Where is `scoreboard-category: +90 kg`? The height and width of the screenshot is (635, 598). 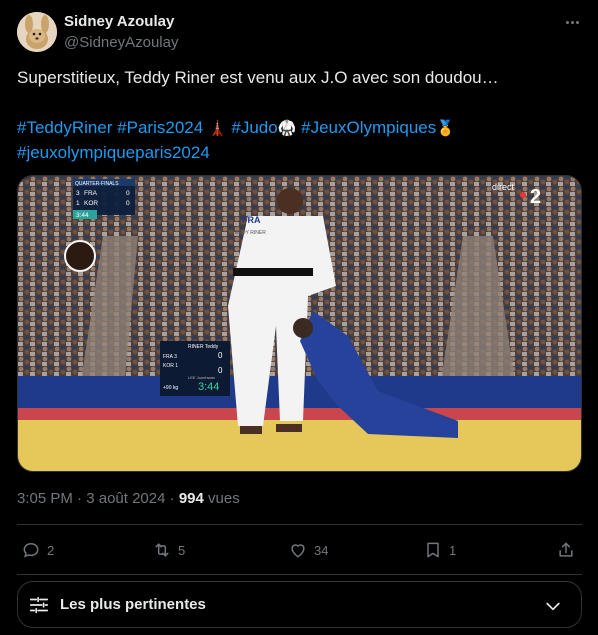 scoreboard-category: +90 kg is located at coordinates (170, 388).